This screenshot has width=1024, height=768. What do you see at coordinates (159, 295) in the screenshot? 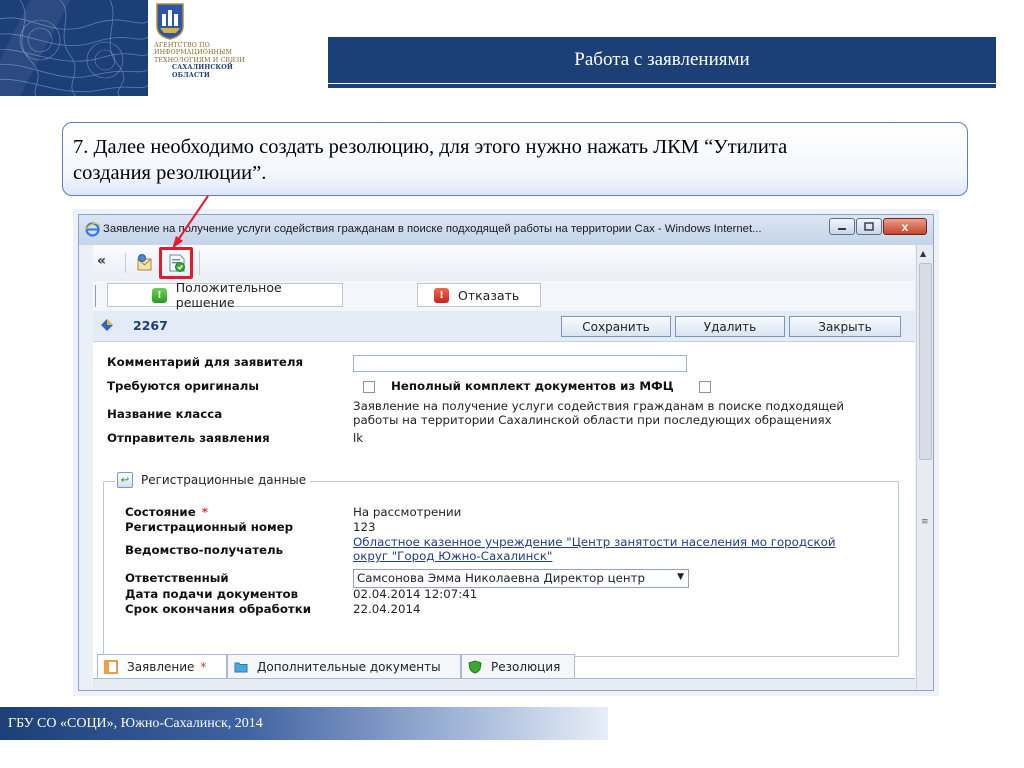
I see `approve-icon: !` at bounding box center [159, 295].